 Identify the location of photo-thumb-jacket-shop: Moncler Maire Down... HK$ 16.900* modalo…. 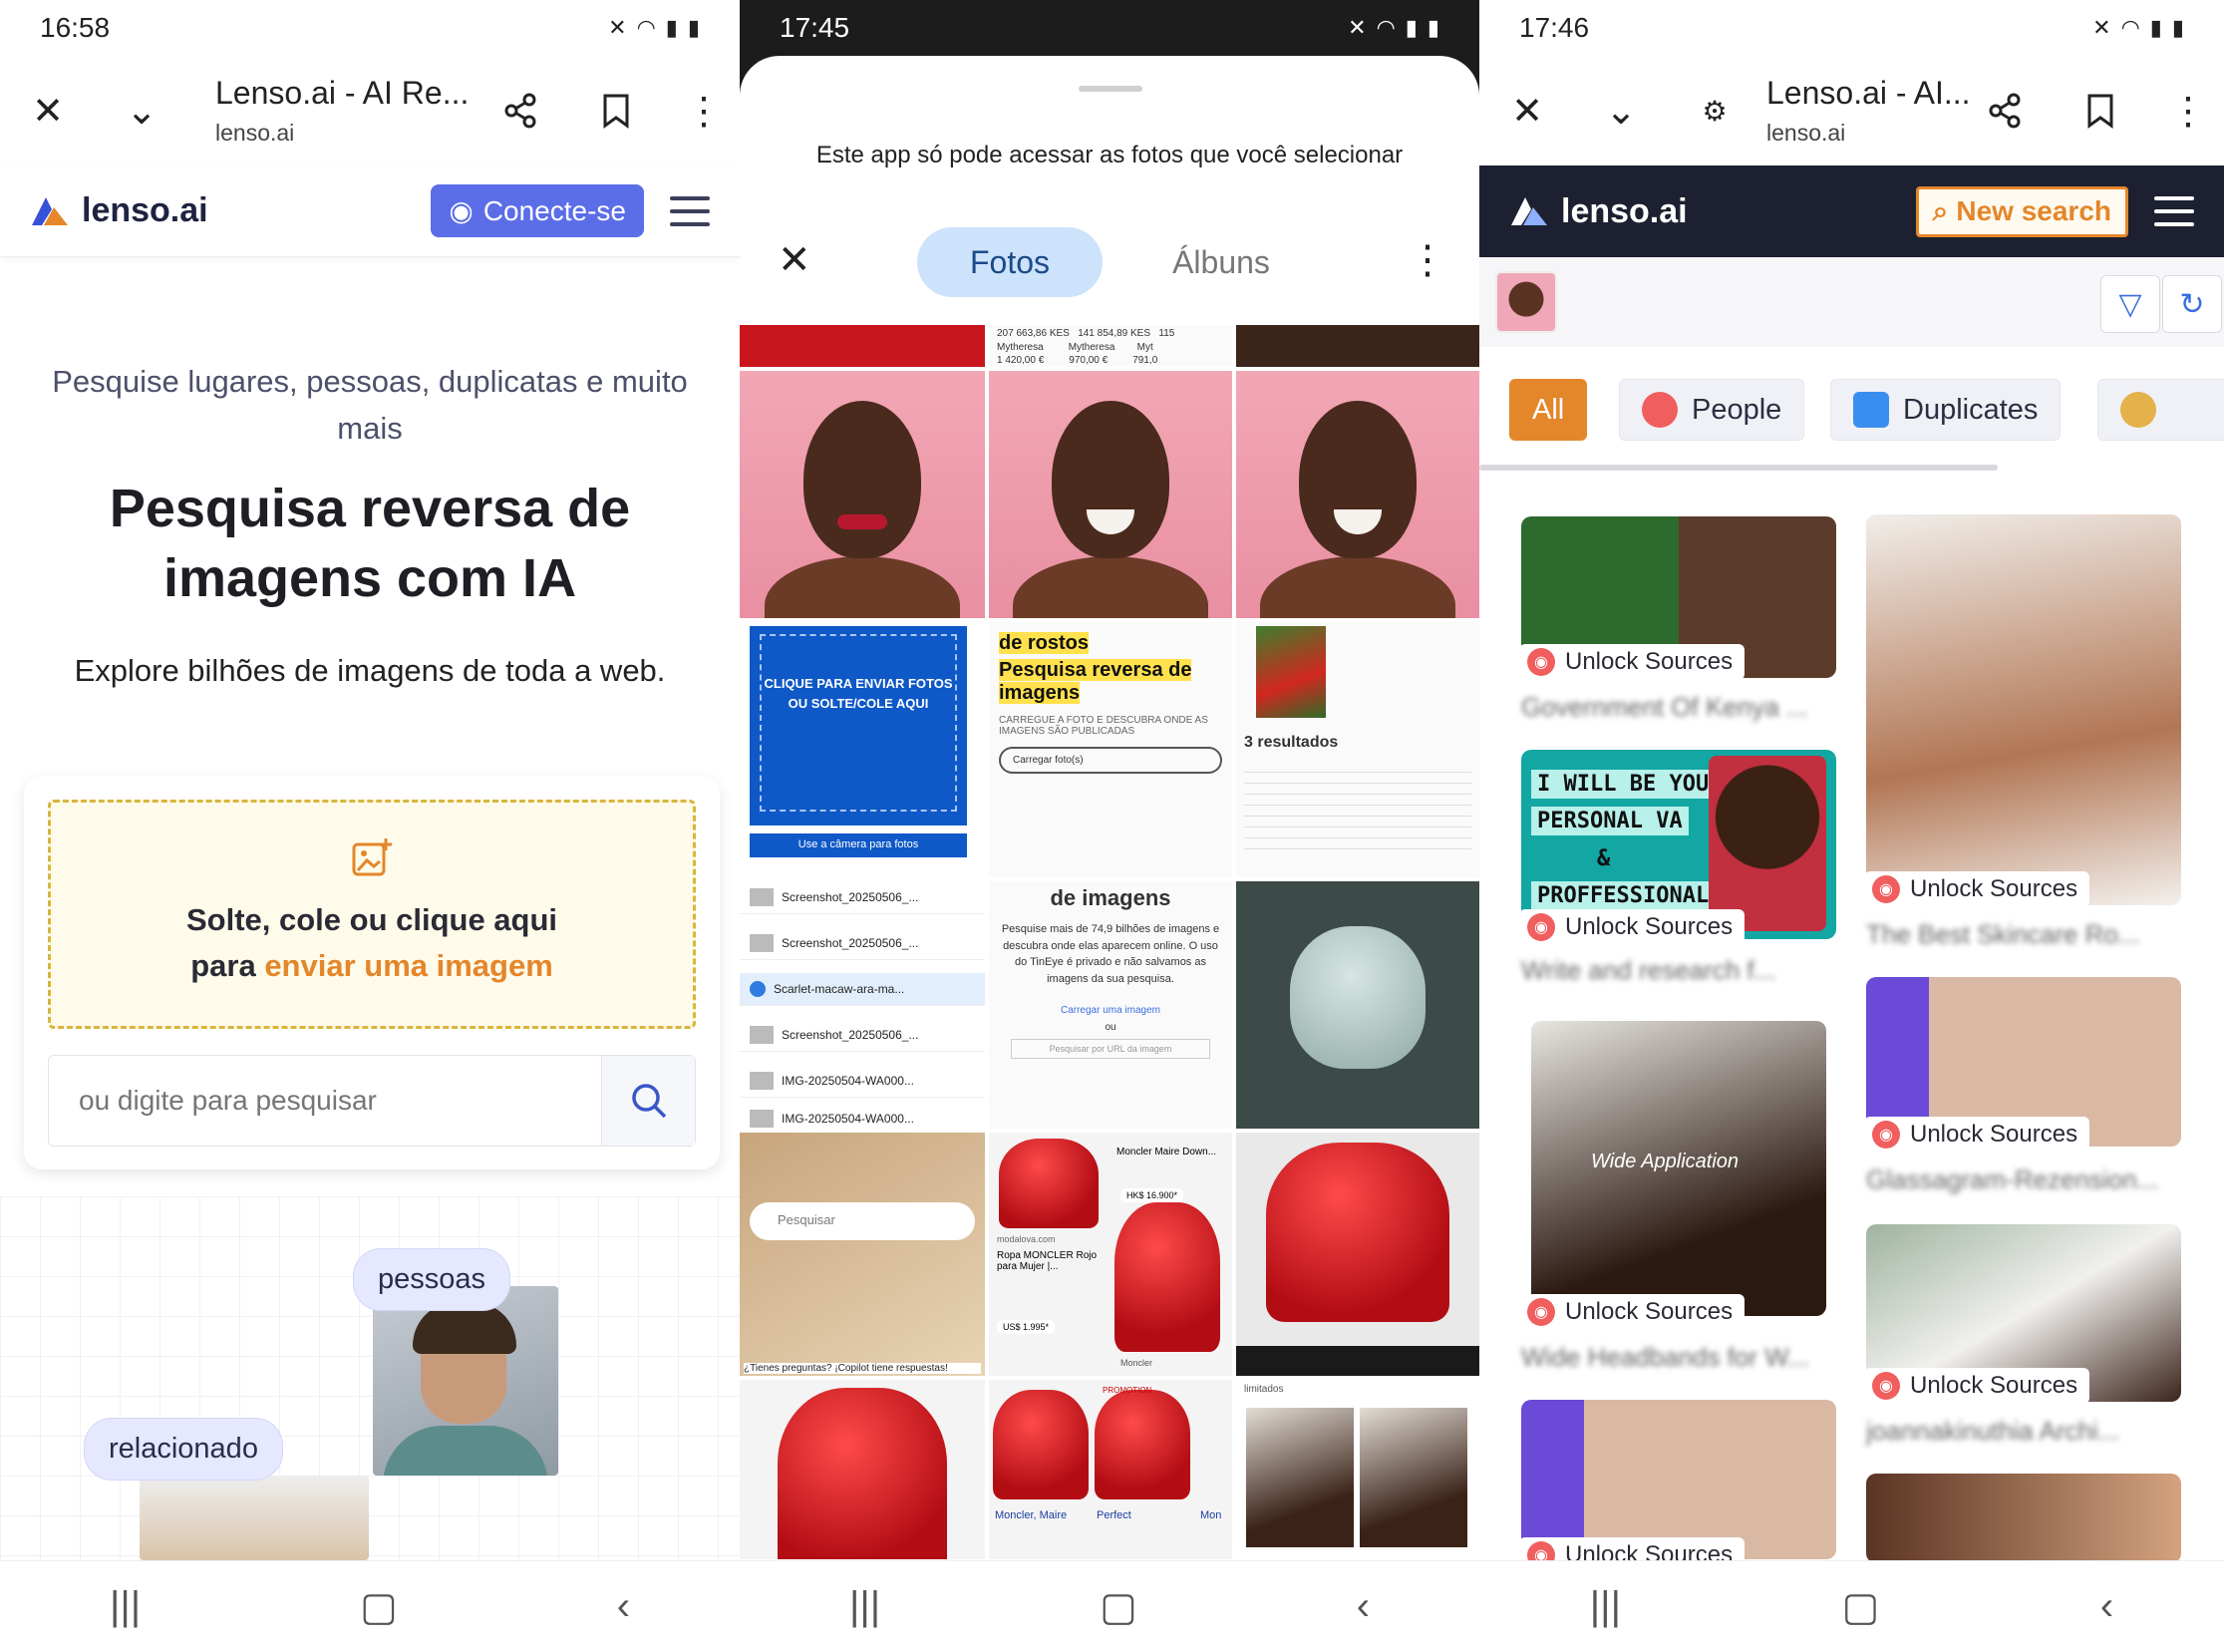
(1110, 1254).